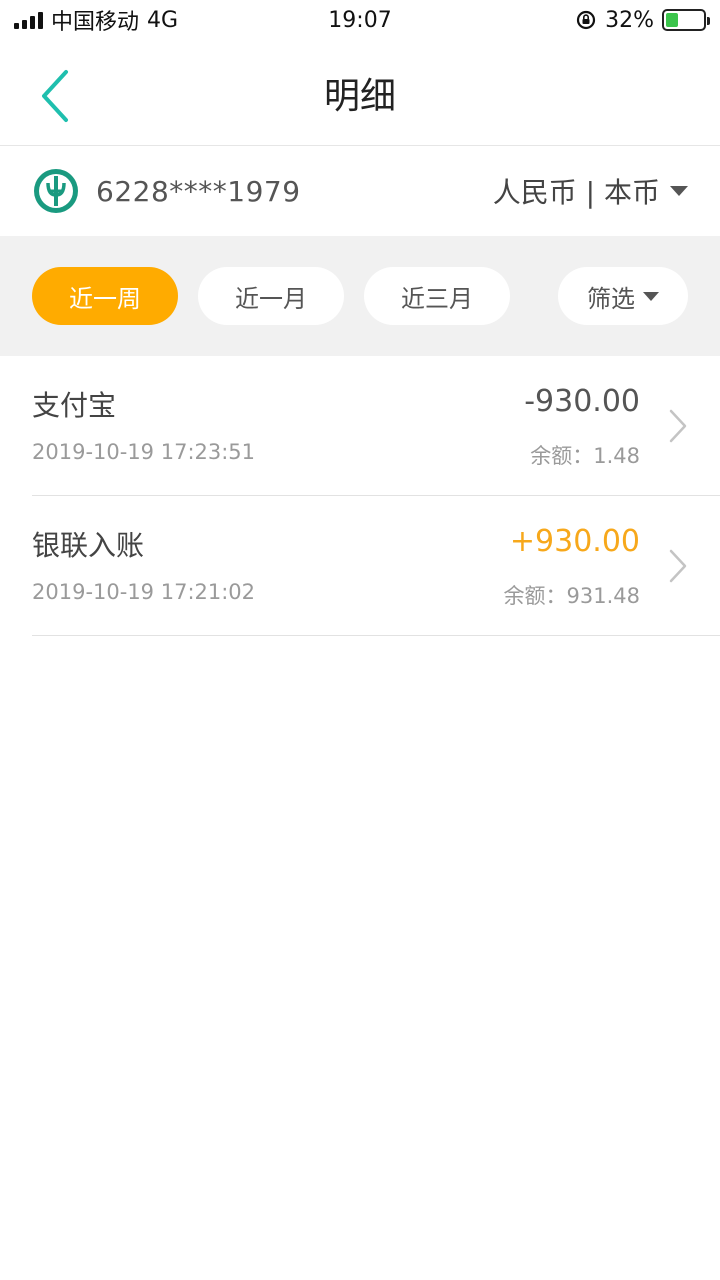 The image size is (720, 1280). I want to click on currency-label: 人民币 | 本币, so click(576, 192).